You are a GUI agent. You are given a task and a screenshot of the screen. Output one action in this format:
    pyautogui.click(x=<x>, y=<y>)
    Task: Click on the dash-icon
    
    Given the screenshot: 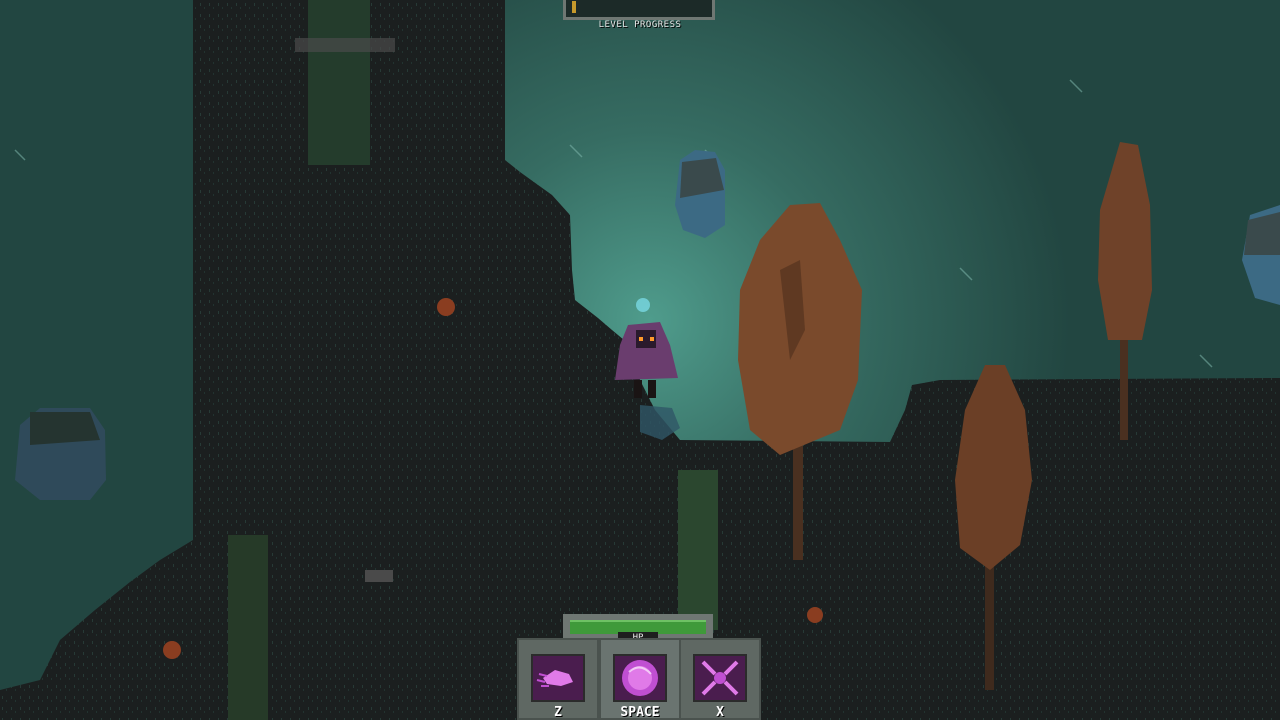 What is the action you would take?
    pyautogui.click(x=558, y=678)
    